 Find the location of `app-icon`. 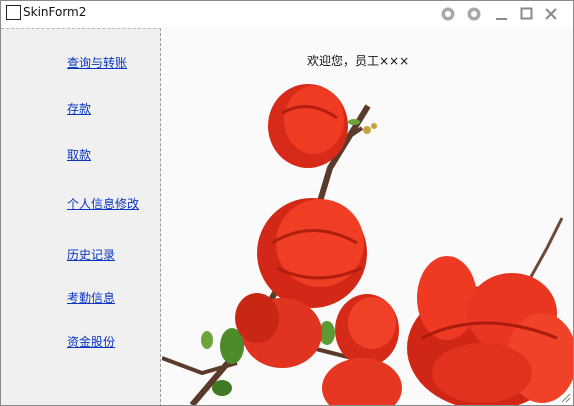

app-icon is located at coordinates (13, 12).